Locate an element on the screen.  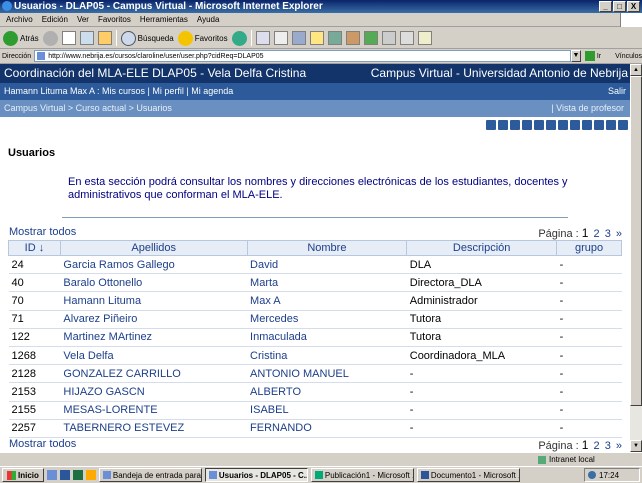
menu-ver: Ver is located at coordinates (83, 19).